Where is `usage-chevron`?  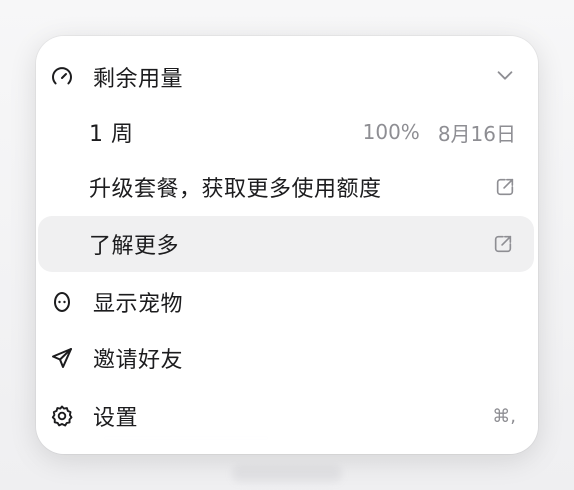
usage-chevron is located at coordinates (505, 77).